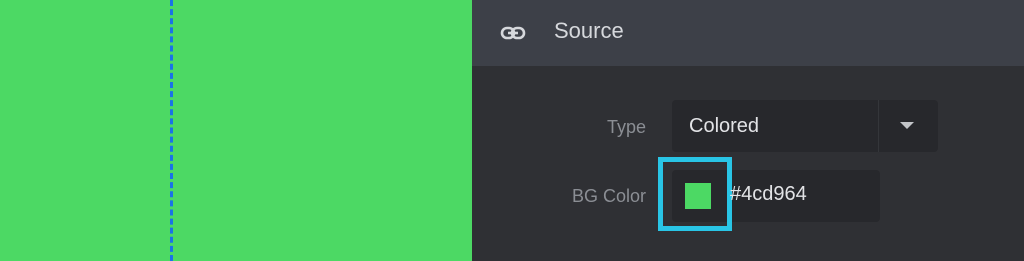  What do you see at coordinates (800, 194) in the screenshot?
I see `bg-color-hex-input` at bounding box center [800, 194].